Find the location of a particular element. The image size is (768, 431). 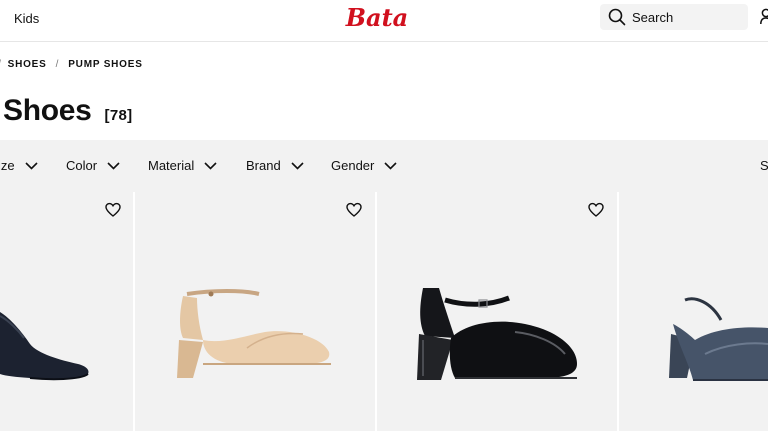

filter-gender: Gender is located at coordinates (364, 165).